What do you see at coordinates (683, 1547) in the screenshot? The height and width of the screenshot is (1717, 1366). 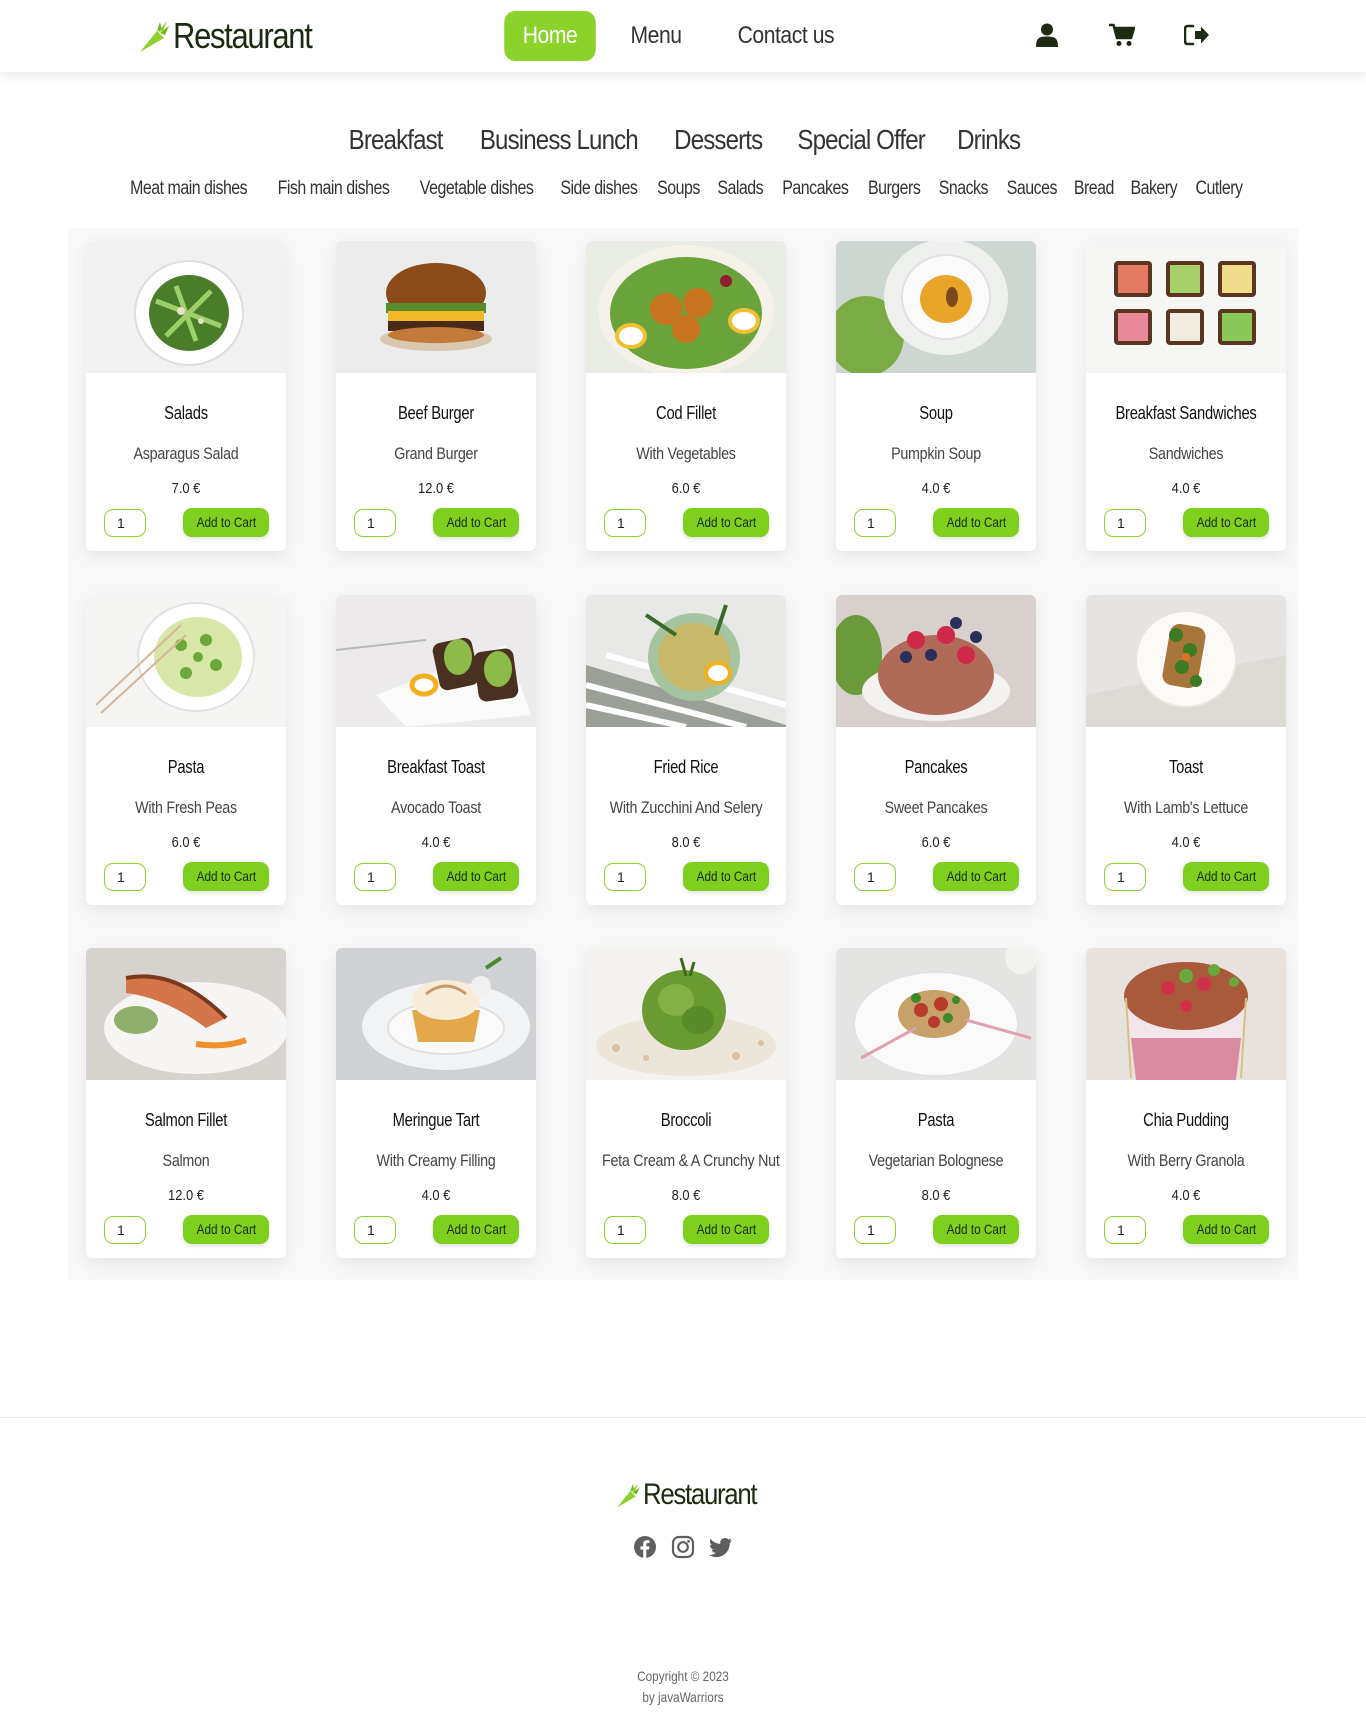 I see `instagram-icon` at bounding box center [683, 1547].